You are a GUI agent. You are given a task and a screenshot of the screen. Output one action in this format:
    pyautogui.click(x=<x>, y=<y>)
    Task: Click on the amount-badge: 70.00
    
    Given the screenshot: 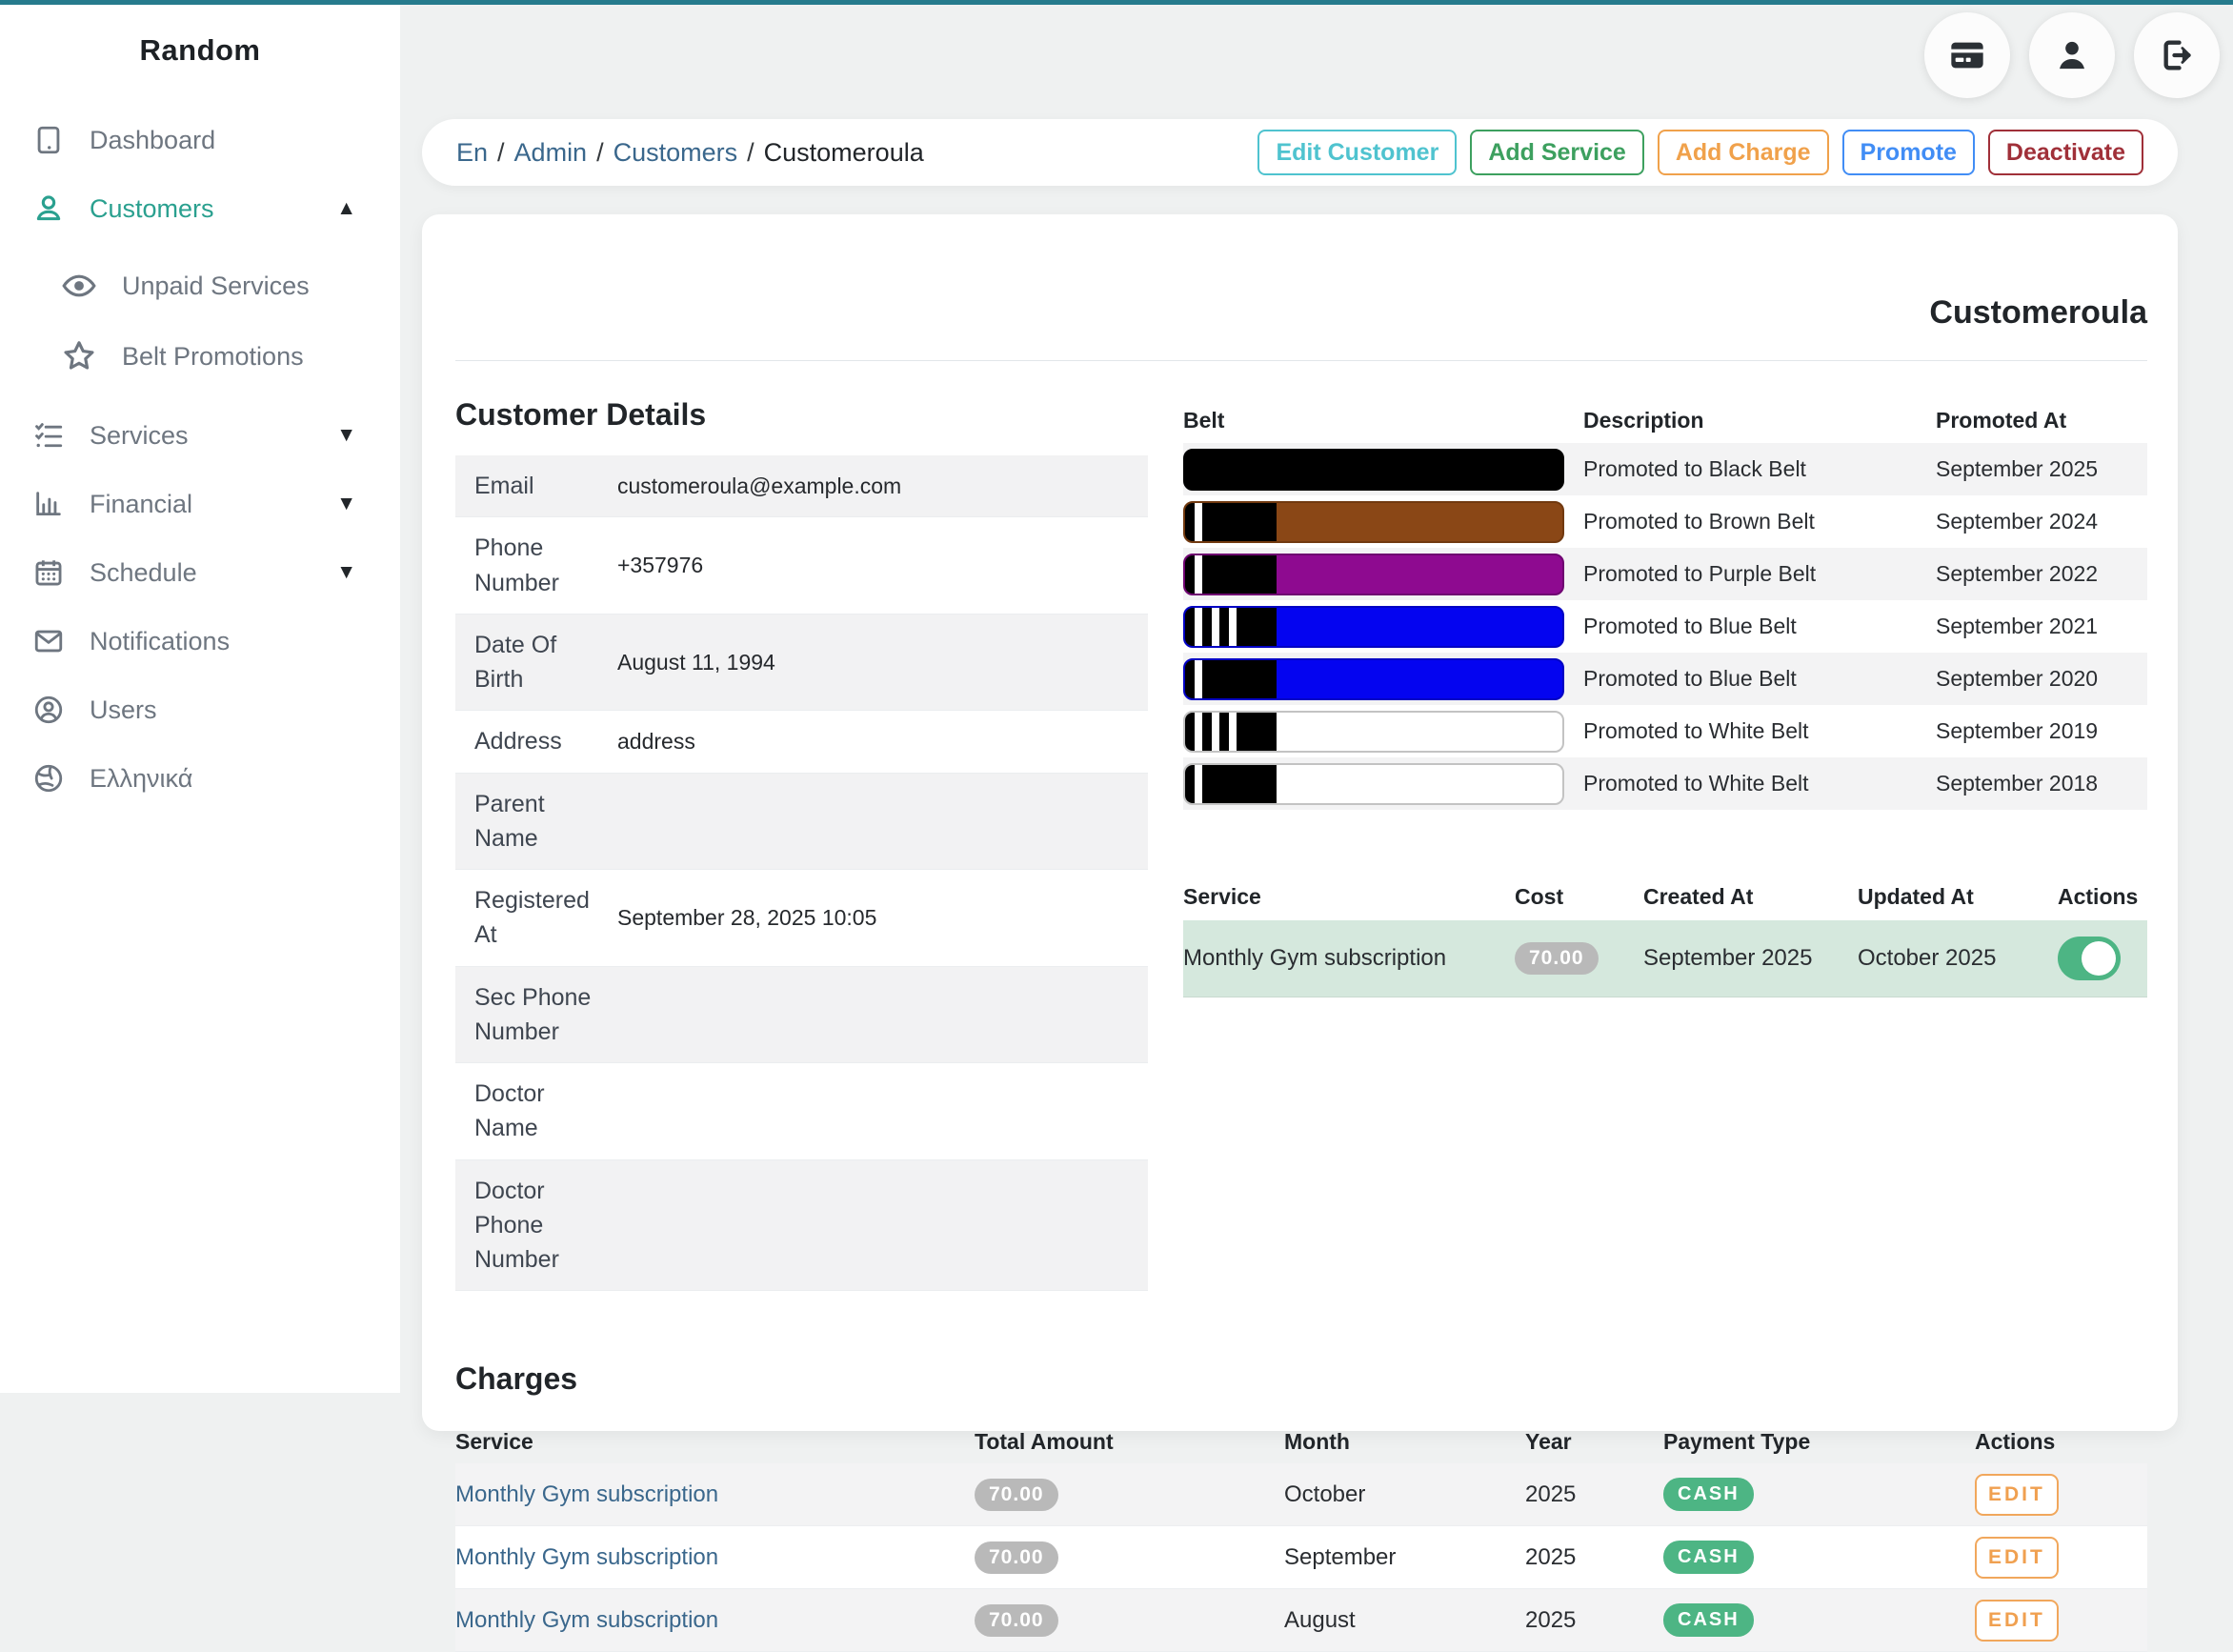 What is the action you would take?
    pyautogui.click(x=1016, y=1620)
    